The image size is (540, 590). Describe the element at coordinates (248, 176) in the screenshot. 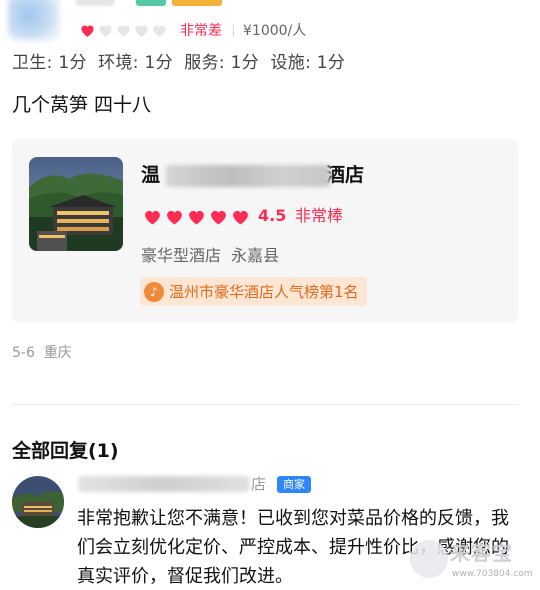

I see `hotel-name-blurred` at that location.